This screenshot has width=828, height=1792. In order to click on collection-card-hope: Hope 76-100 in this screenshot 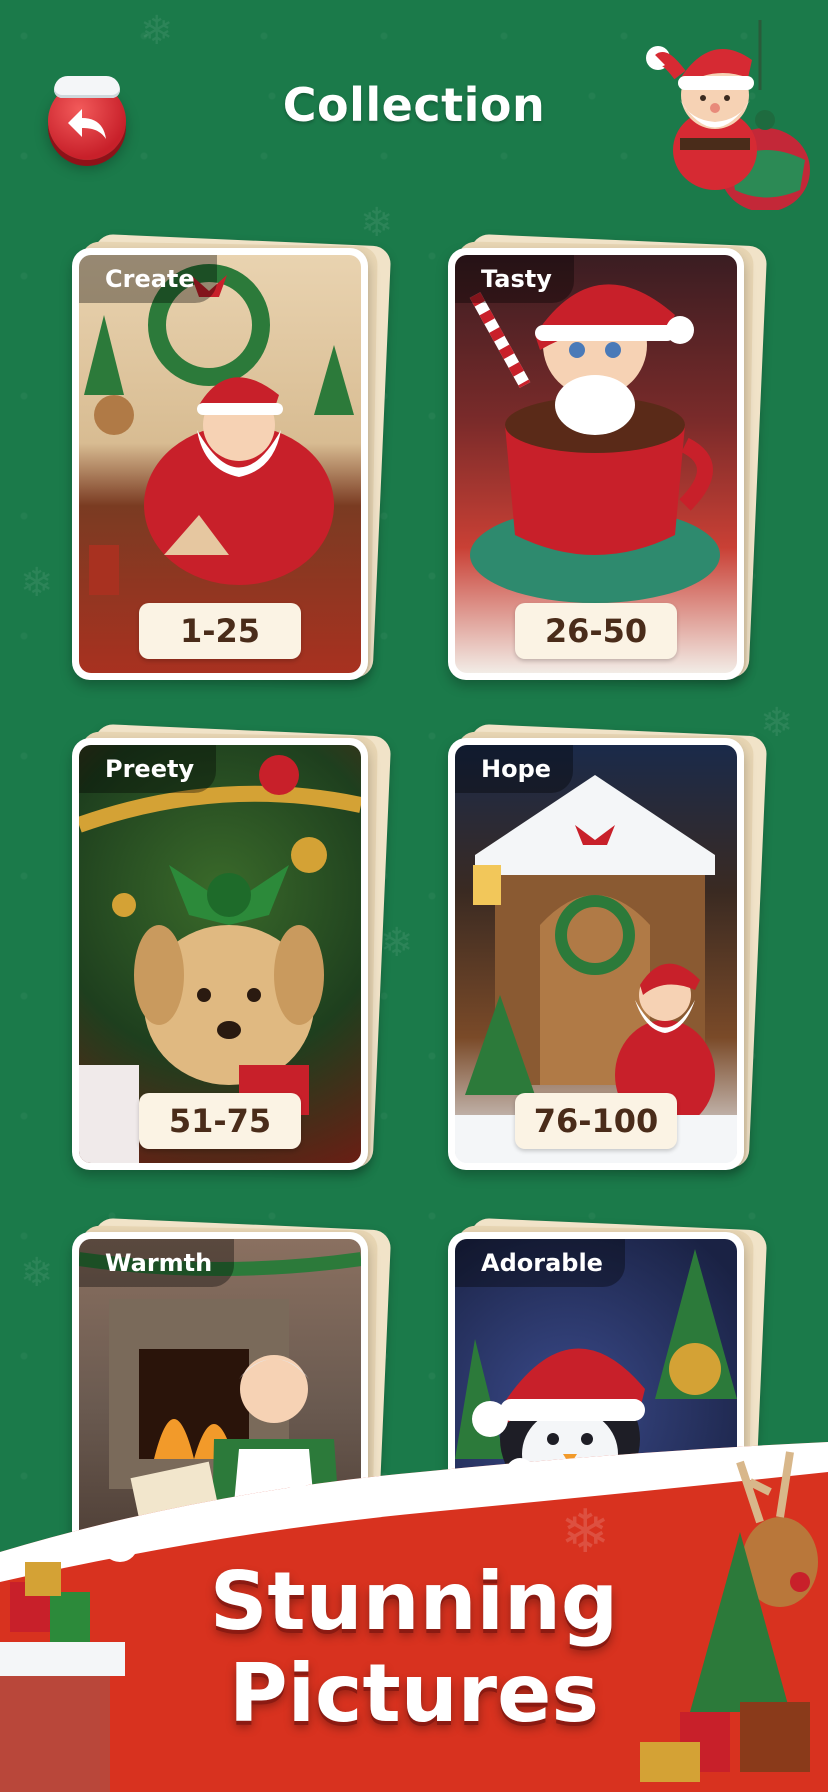, I will do `click(608, 946)`.